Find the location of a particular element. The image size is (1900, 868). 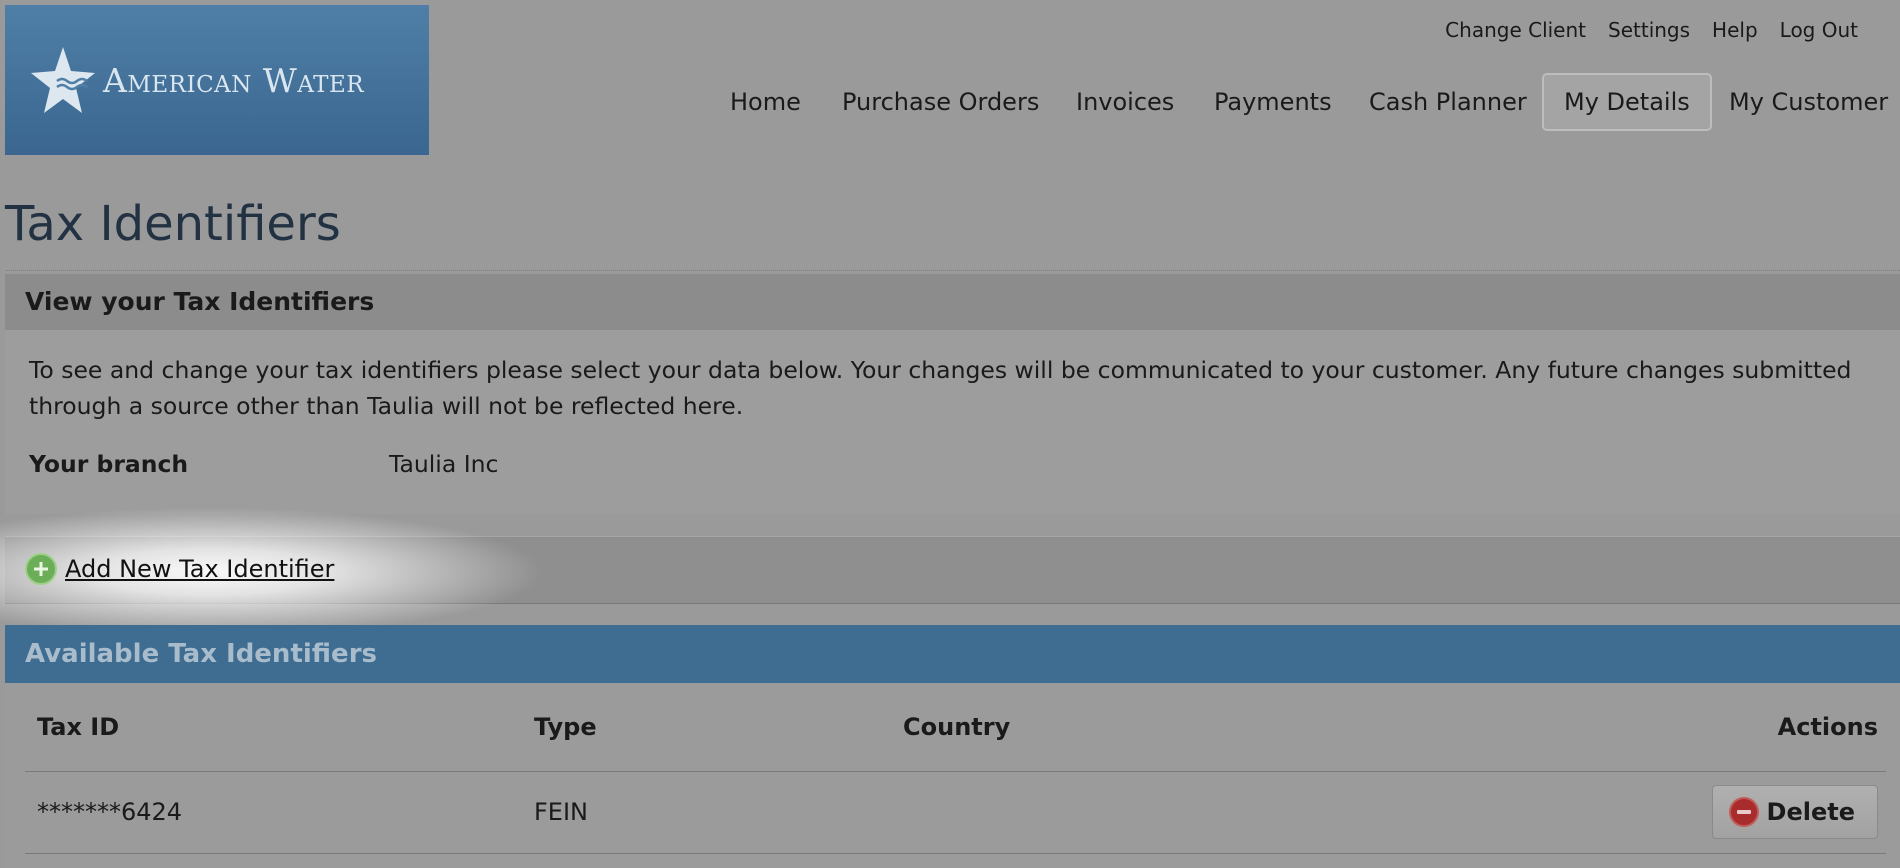

delete-button: Delete is located at coordinates (1794, 812).